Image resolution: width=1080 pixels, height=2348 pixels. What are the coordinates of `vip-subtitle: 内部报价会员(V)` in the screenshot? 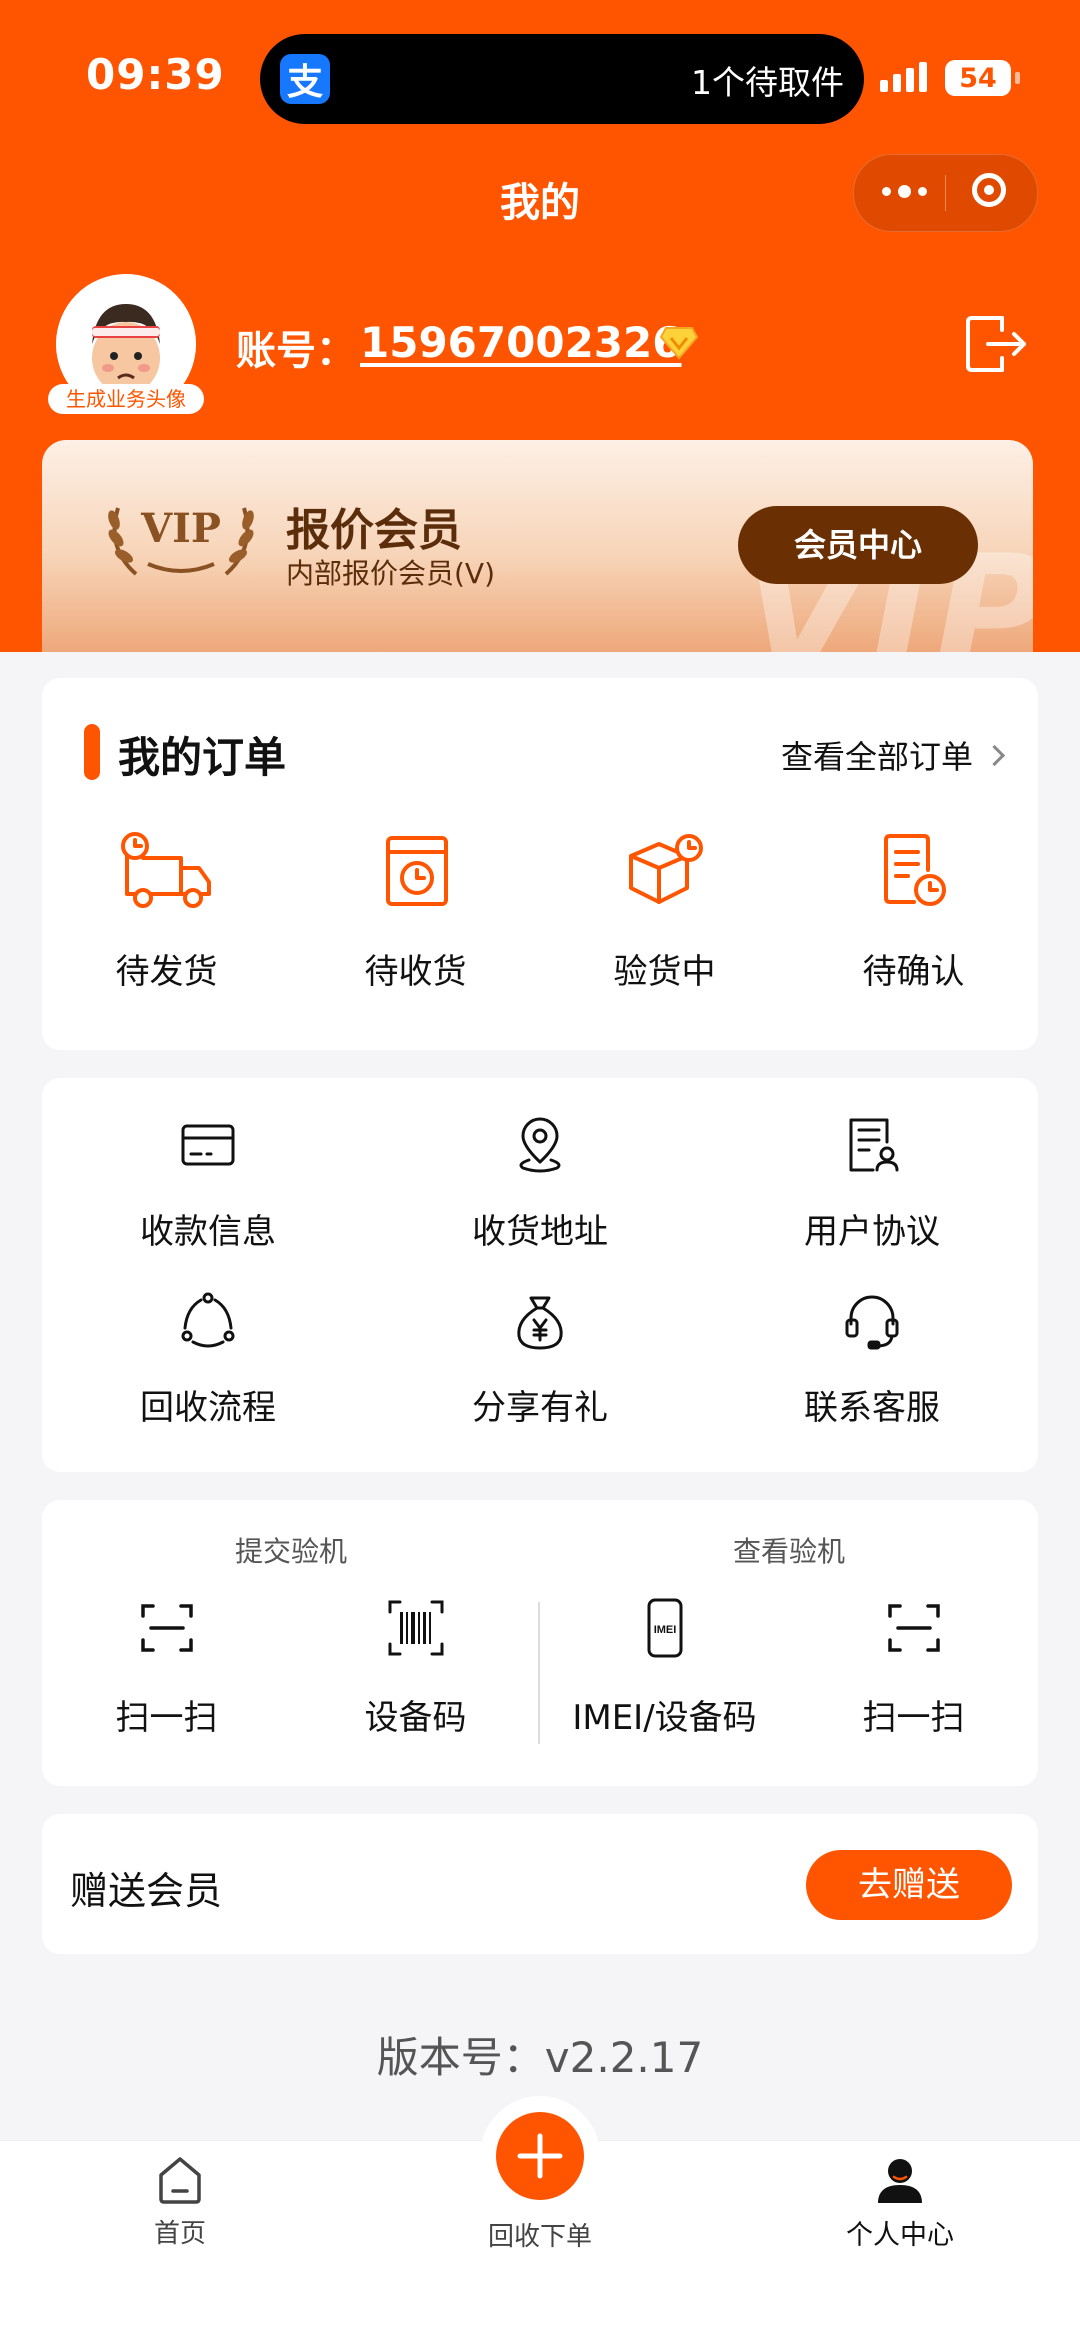 It's located at (391, 573).